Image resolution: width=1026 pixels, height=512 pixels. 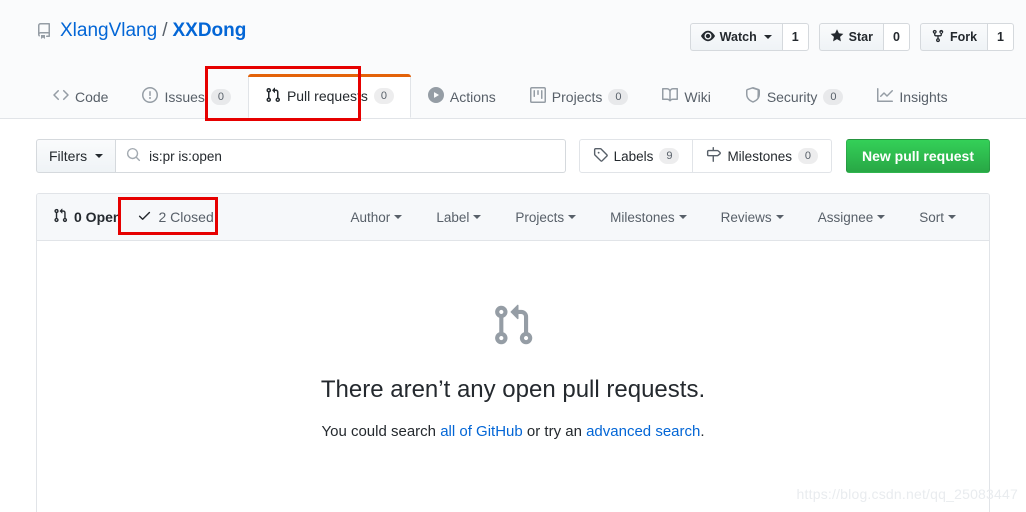 What do you see at coordinates (837, 37) in the screenshot?
I see `star-icon` at bounding box center [837, 37].